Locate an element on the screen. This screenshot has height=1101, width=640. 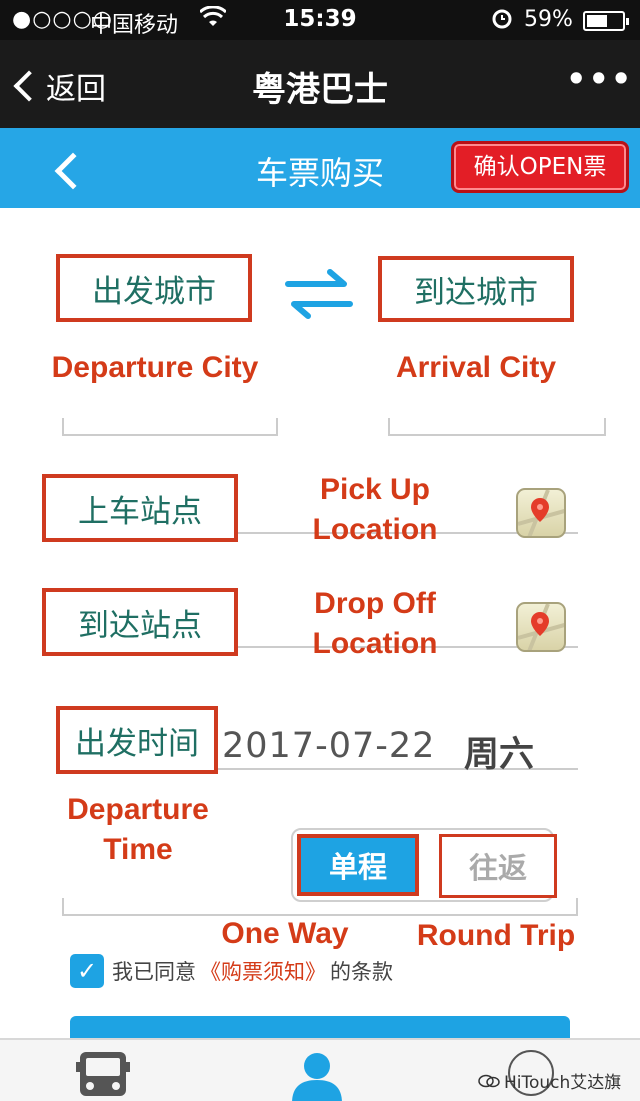
pickup-annotation-line1: Pick Up is located at coordinates (375, 489).